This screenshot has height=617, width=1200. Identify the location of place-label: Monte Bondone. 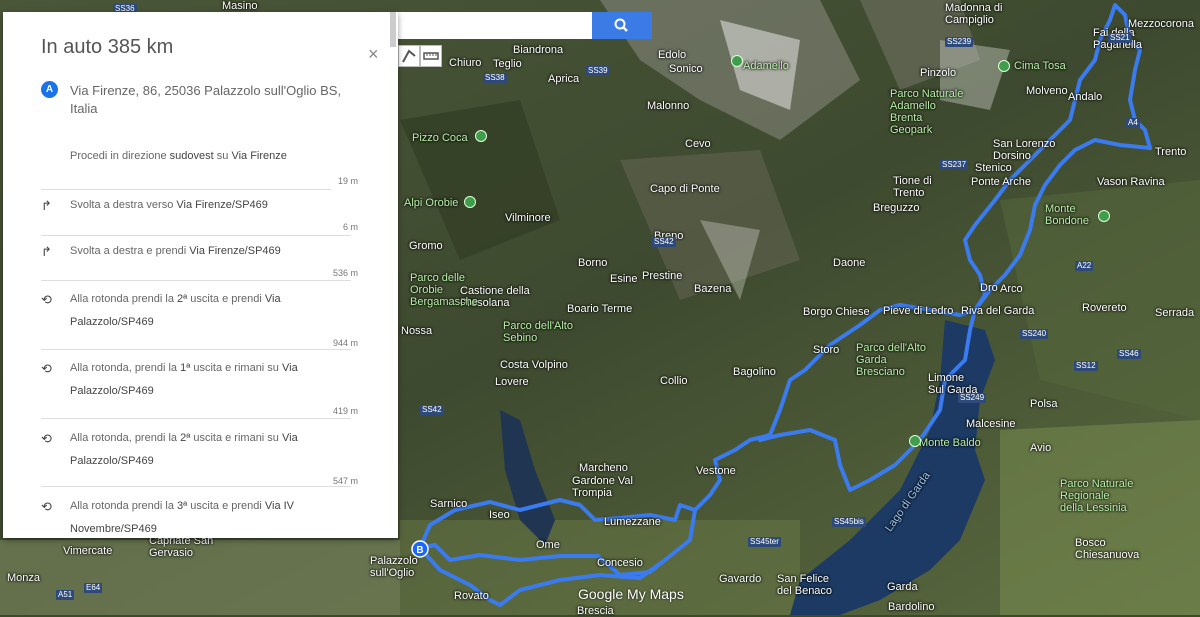
(1067, 215).